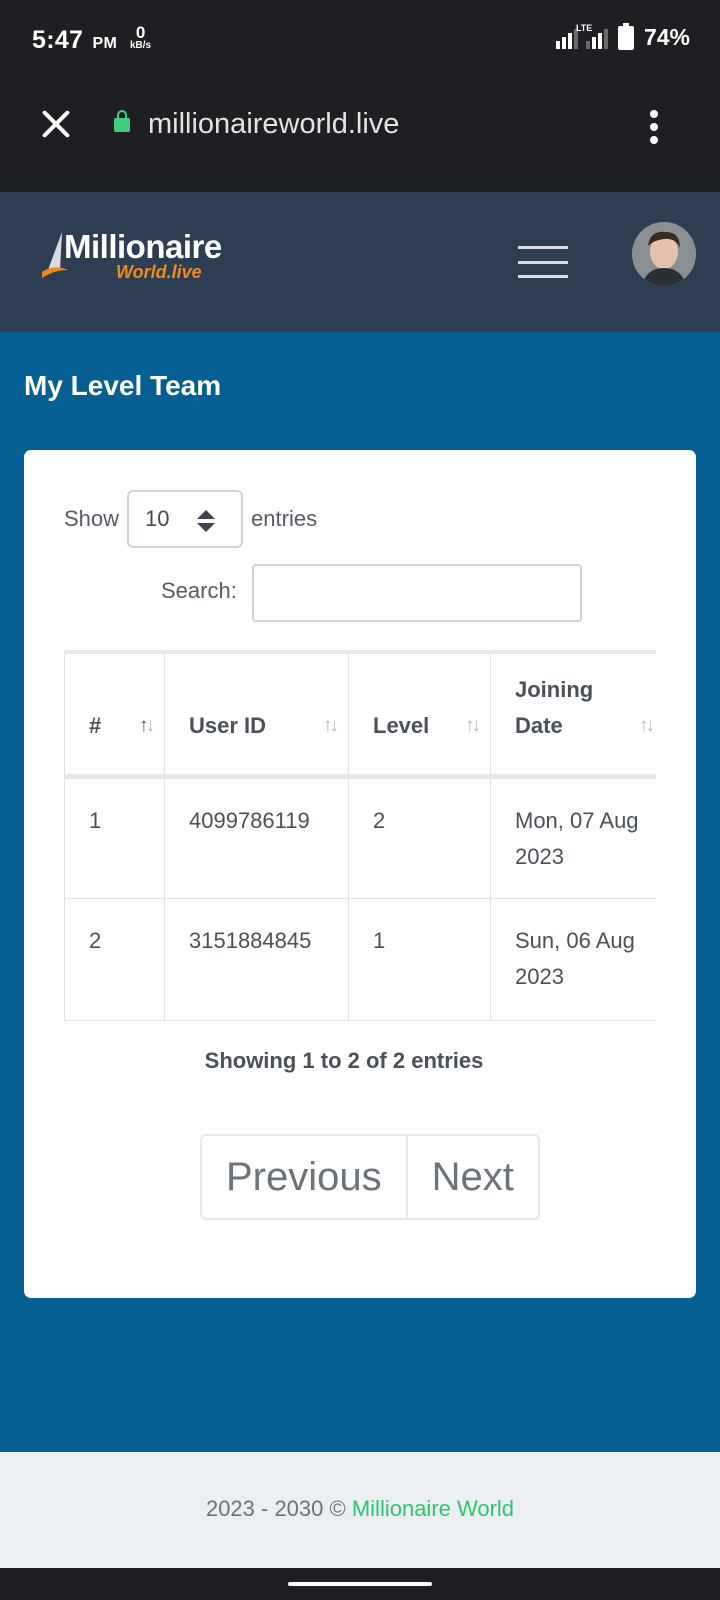 Image resolution: width=720 pixels, height=1600 pixels. What do you see at coordinates (471, 1177) in the screenshot?
I see `next-button: Next` at bounding box center [471, 1177].